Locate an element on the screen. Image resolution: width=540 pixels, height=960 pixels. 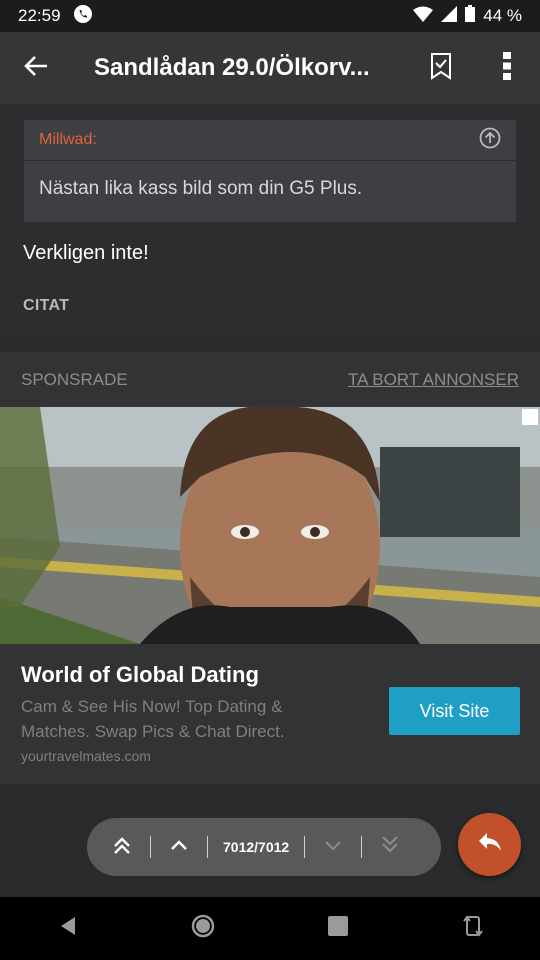
rotate-button is located at coordinates (473, 929).